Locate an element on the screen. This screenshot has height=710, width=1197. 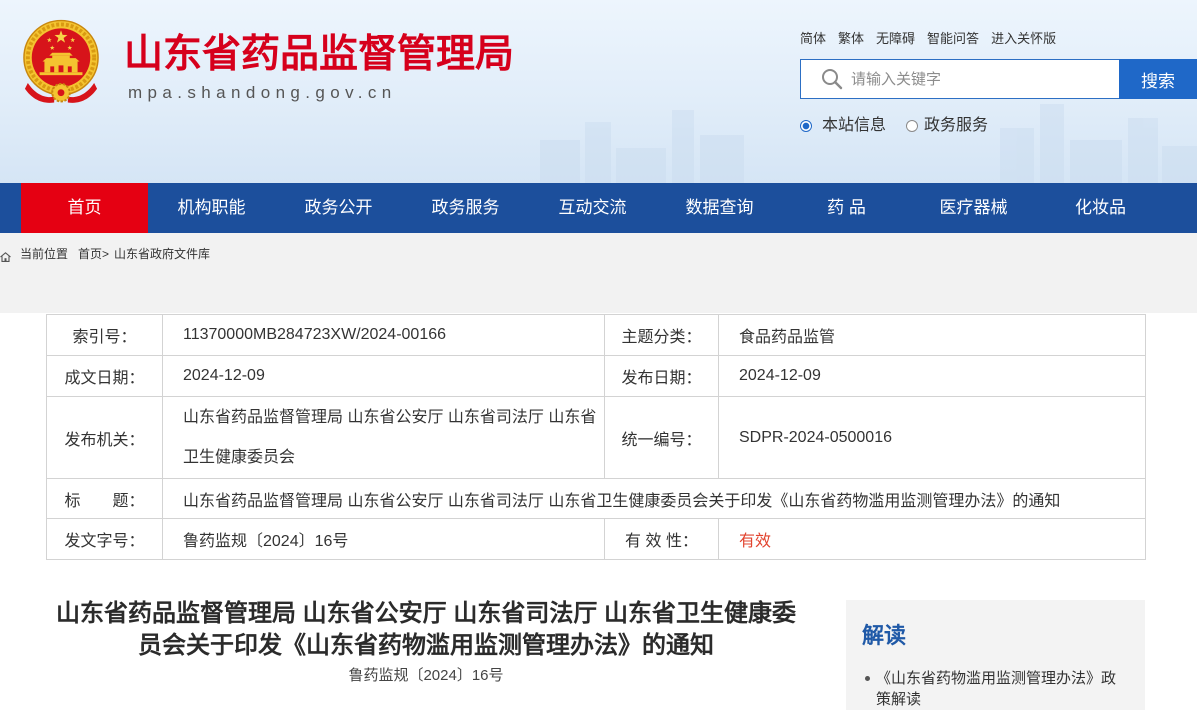
list-item: 《山东省药物滥用监测管理办法》政策解读 is located at coordinates (995, 689).